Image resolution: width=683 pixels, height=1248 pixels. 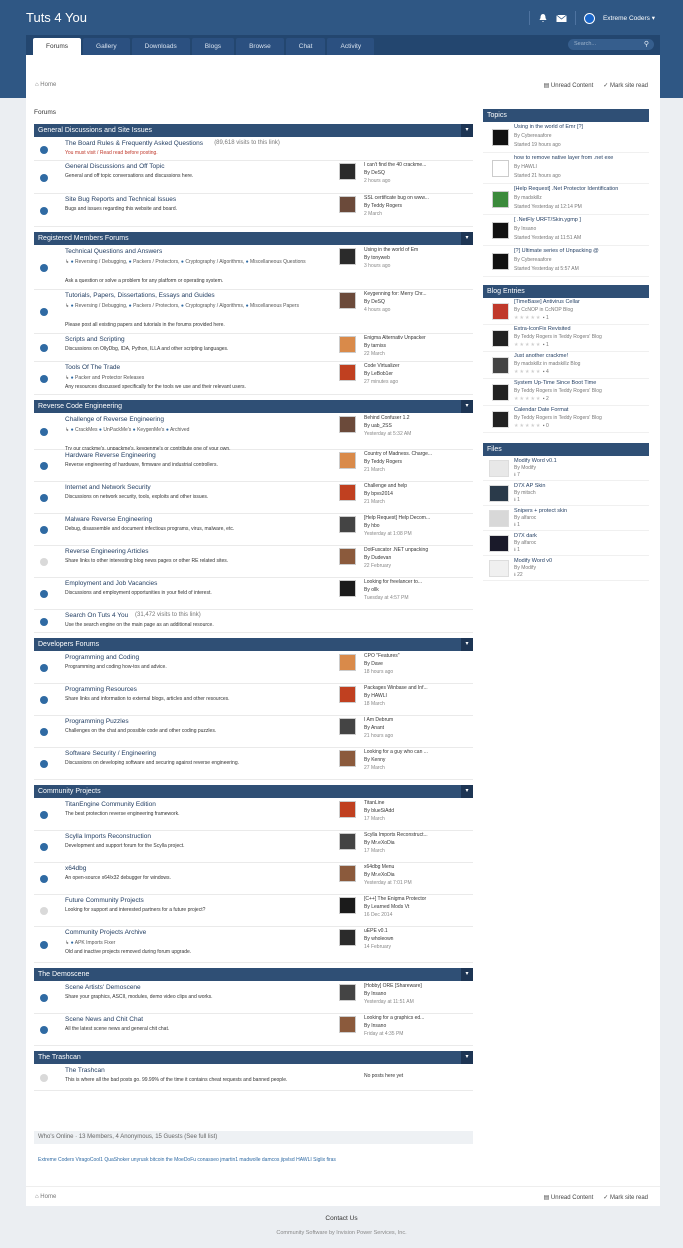 What do you see at coordinates (253, 644) in the screenshot?
I see `category-header: Developers Forums ▾` at bounding box center [253, 644].